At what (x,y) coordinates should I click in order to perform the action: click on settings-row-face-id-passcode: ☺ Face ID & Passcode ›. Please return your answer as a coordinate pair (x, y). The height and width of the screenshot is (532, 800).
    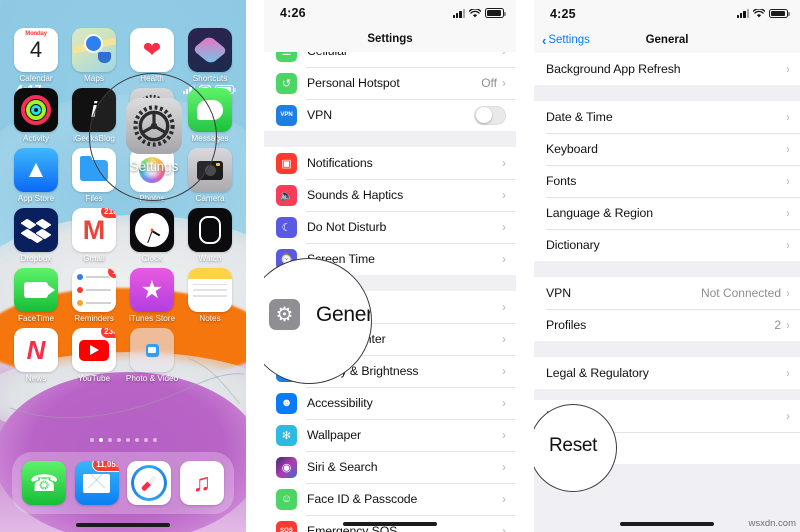
    Looking at the image, I should click on (390, 499).